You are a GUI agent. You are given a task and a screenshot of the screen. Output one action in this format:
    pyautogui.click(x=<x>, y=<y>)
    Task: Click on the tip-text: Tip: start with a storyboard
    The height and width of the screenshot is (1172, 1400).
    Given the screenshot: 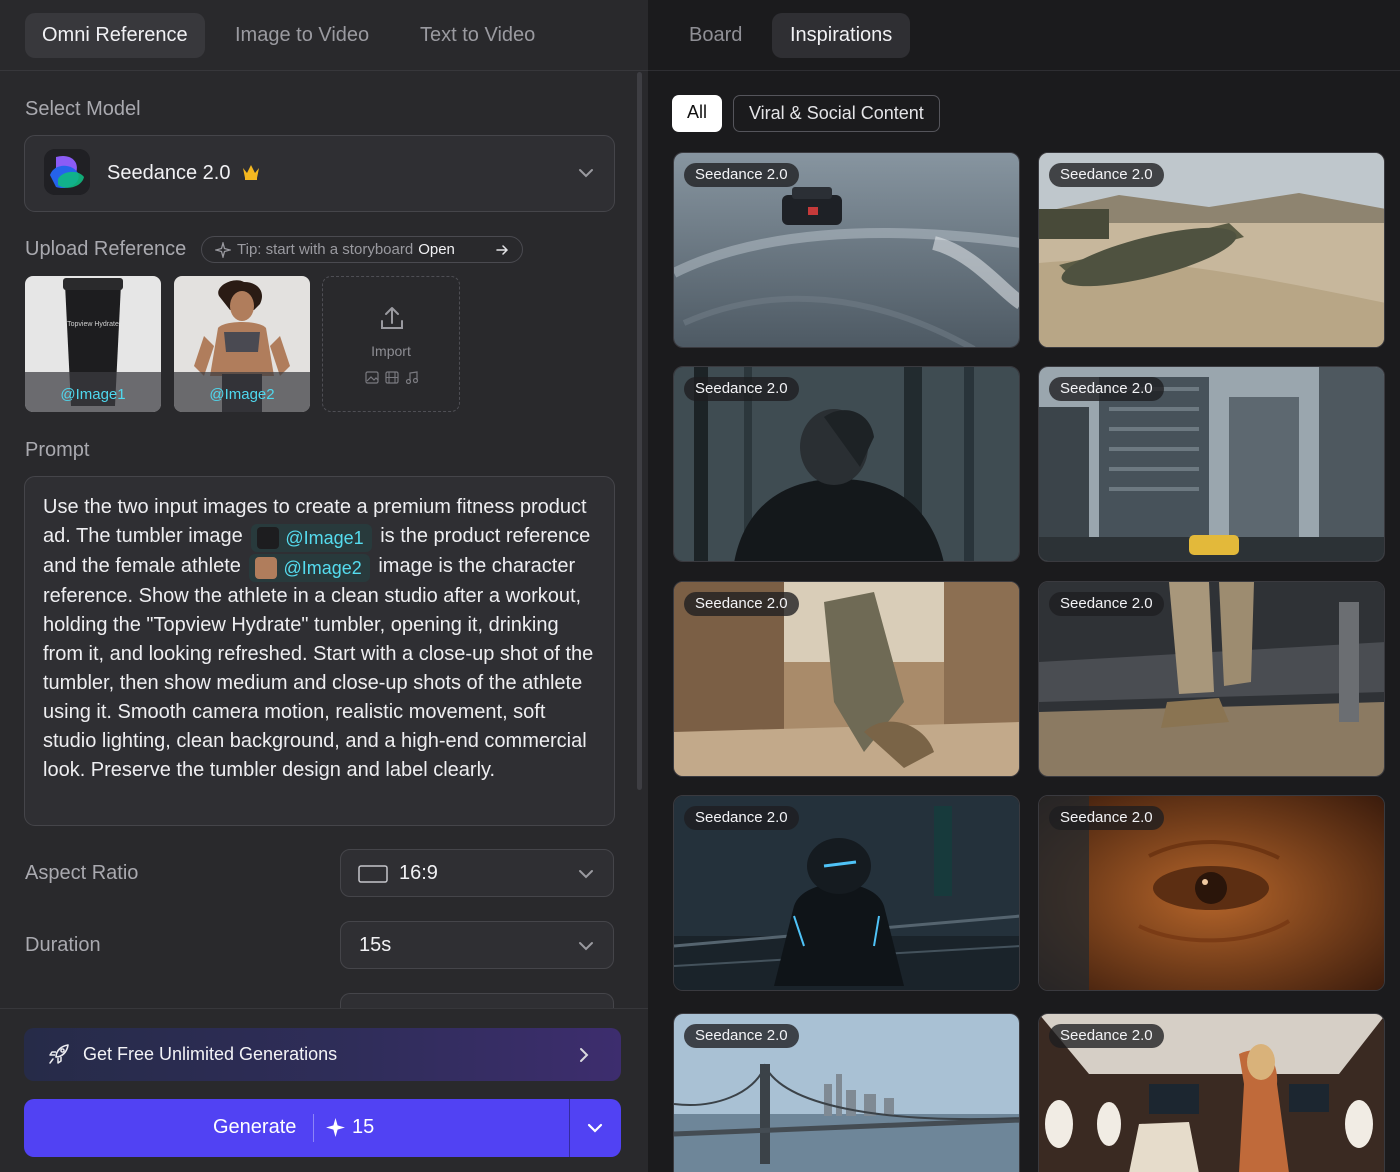 What is the action you would take?
    pyautogui.click(x=325, y=249)
    